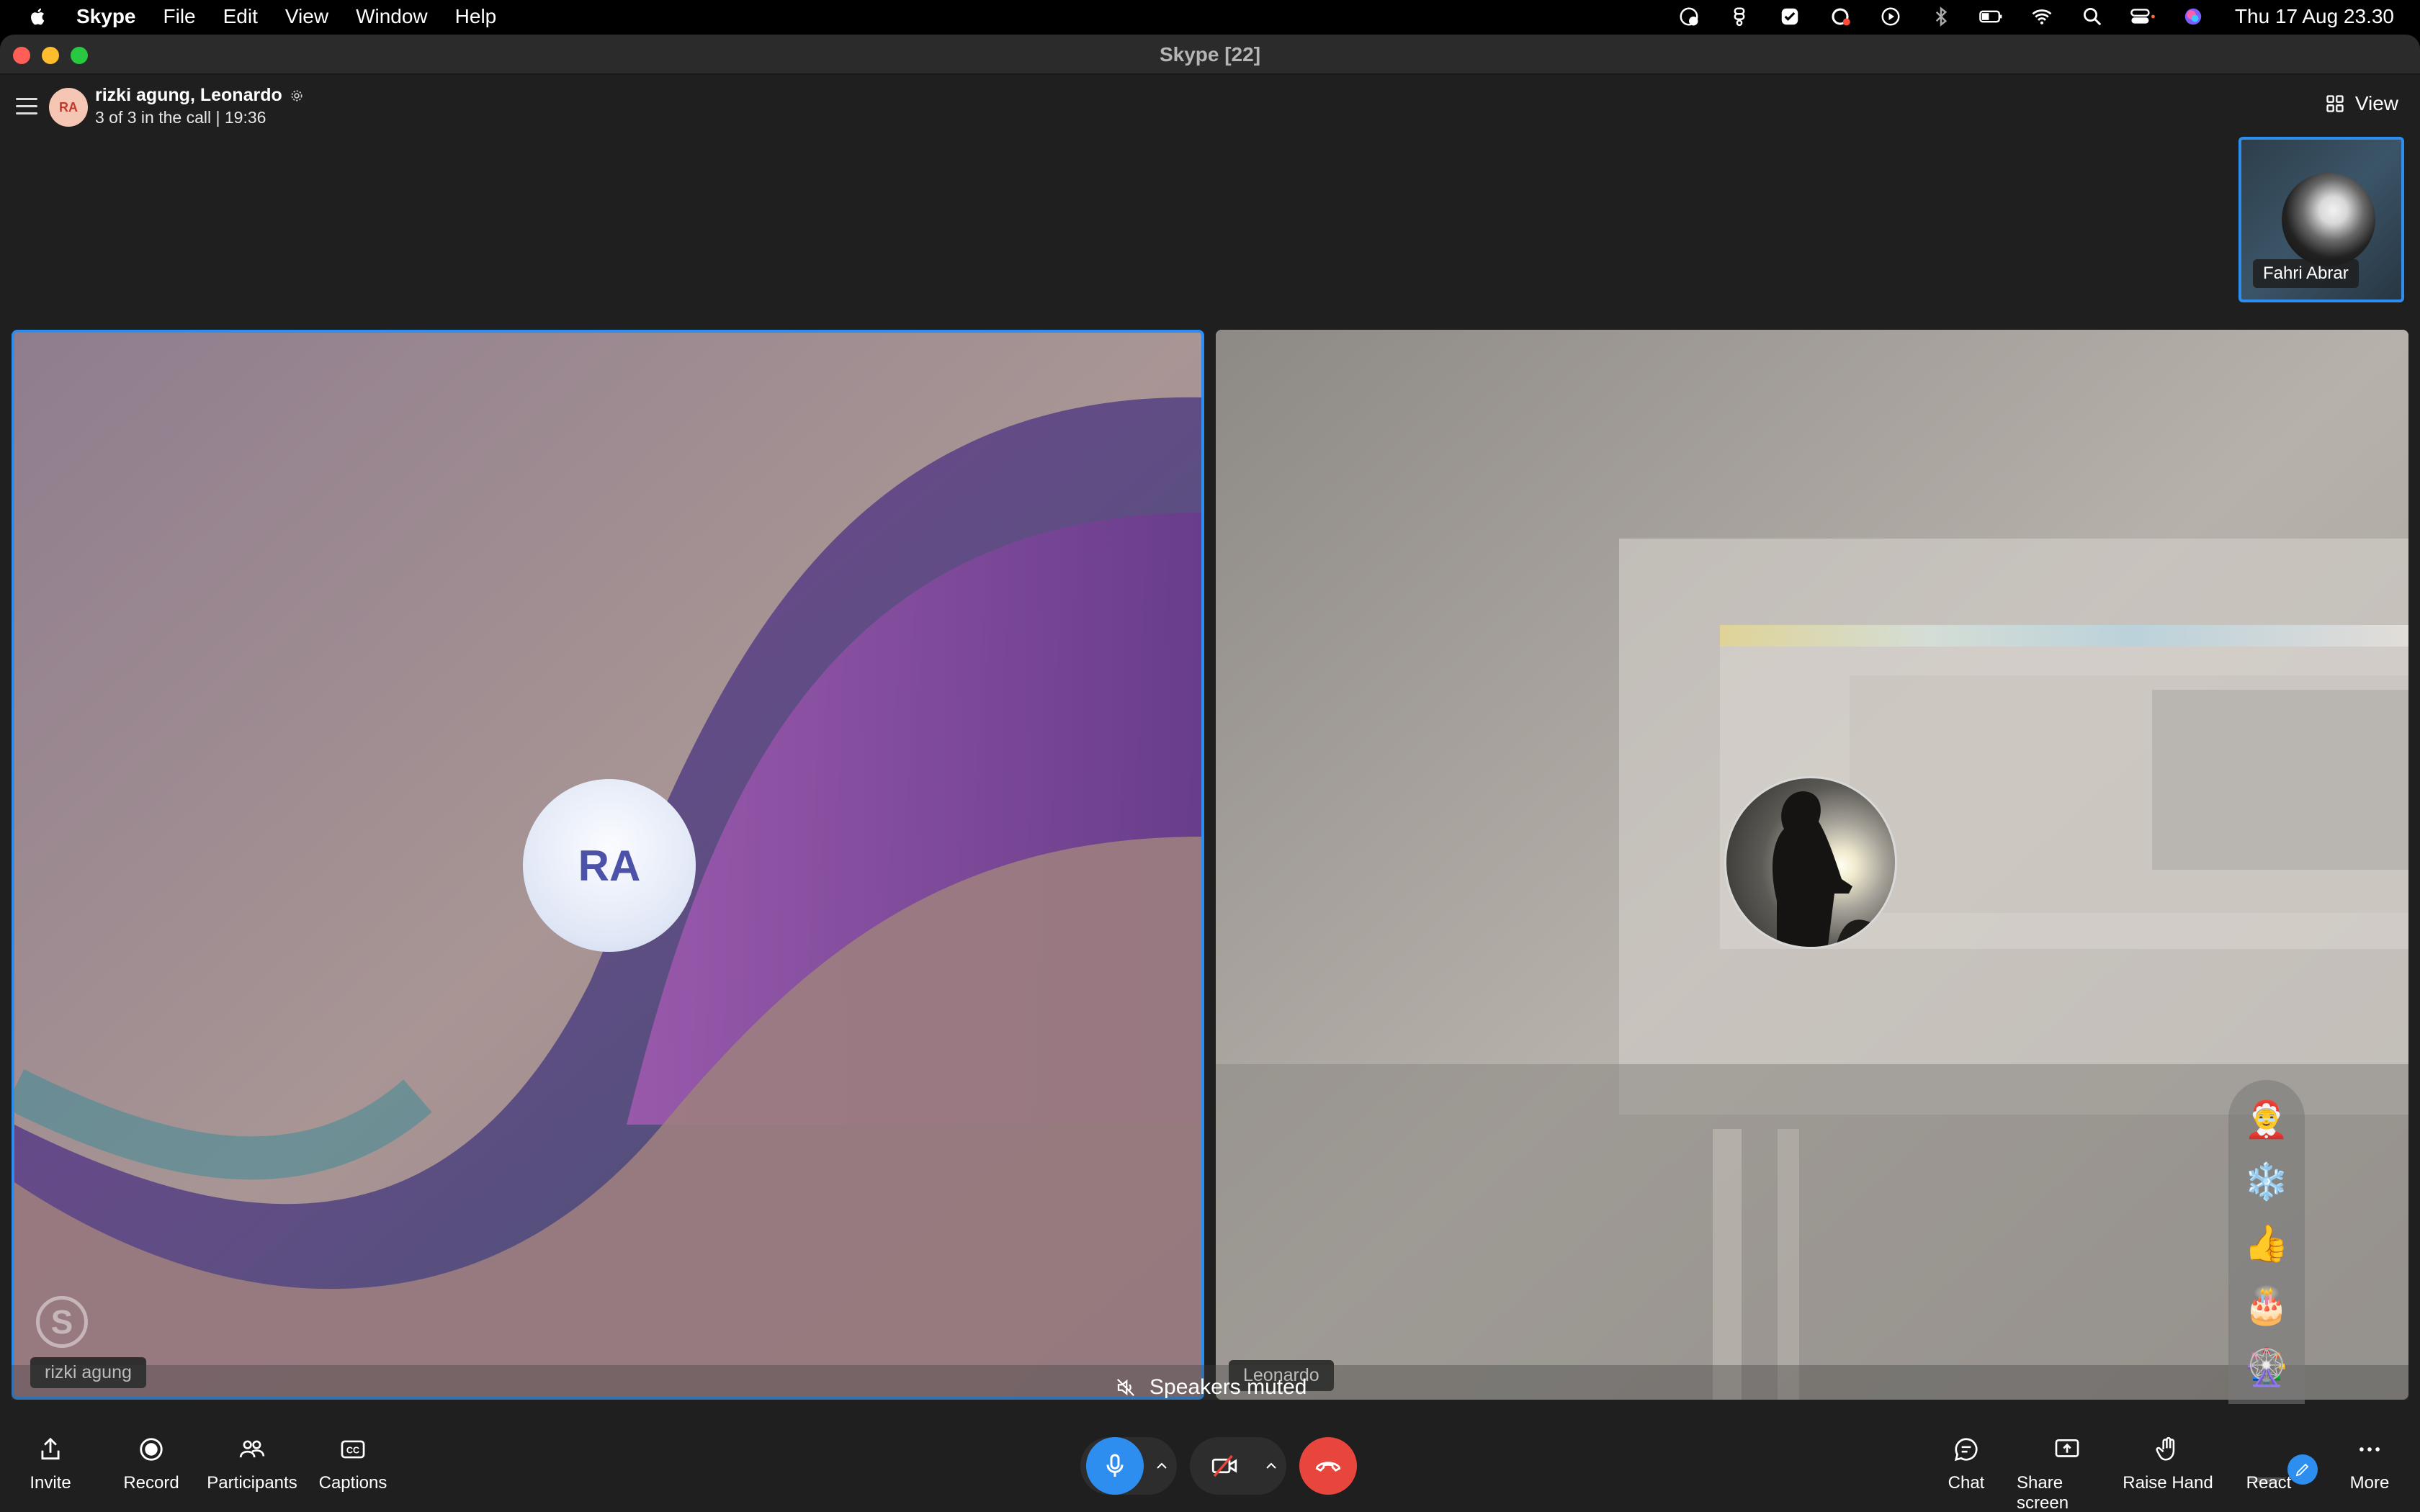 This screenshot has width=2420, height=1512. What do you see at coordinates (1941, 16) in the screenshot?
I see `bluetooth-icon` at bounding box center [1941, 16].